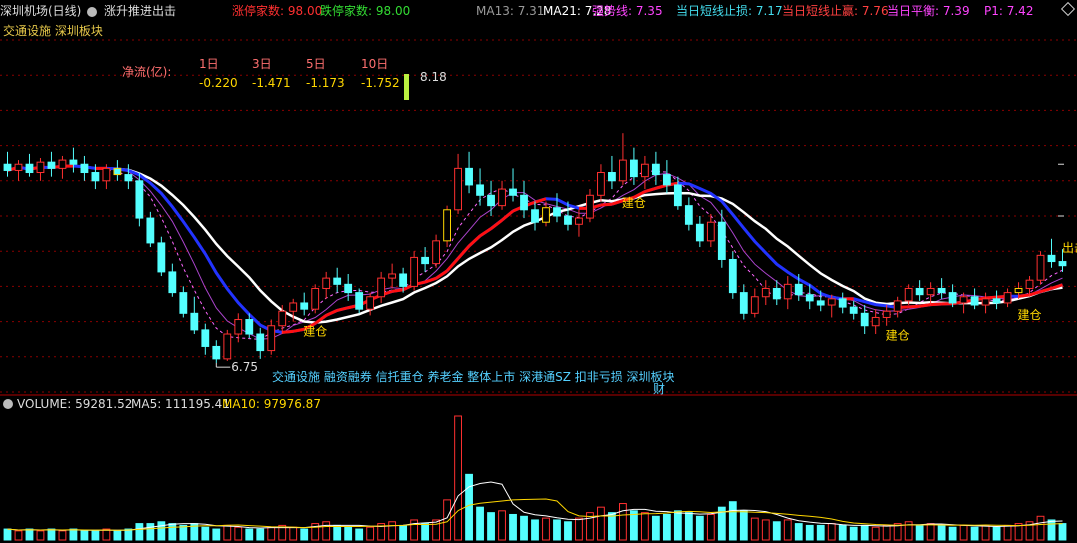  What do you see at coordinates (433, 77) in the screenshot?
I see `high-price-label: 8.18` at bounding box center [433, 77].